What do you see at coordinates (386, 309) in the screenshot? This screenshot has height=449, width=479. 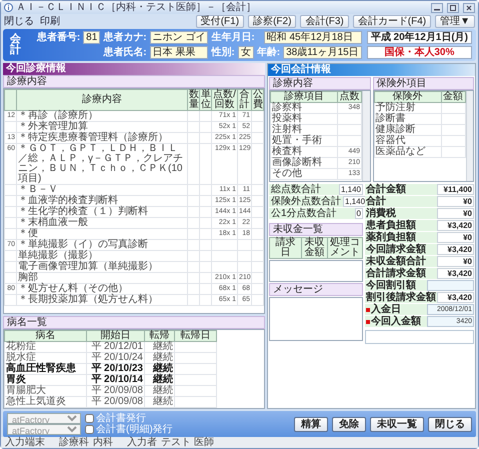 I see `amount-label: 入金日` at bounding box center [386, 309].